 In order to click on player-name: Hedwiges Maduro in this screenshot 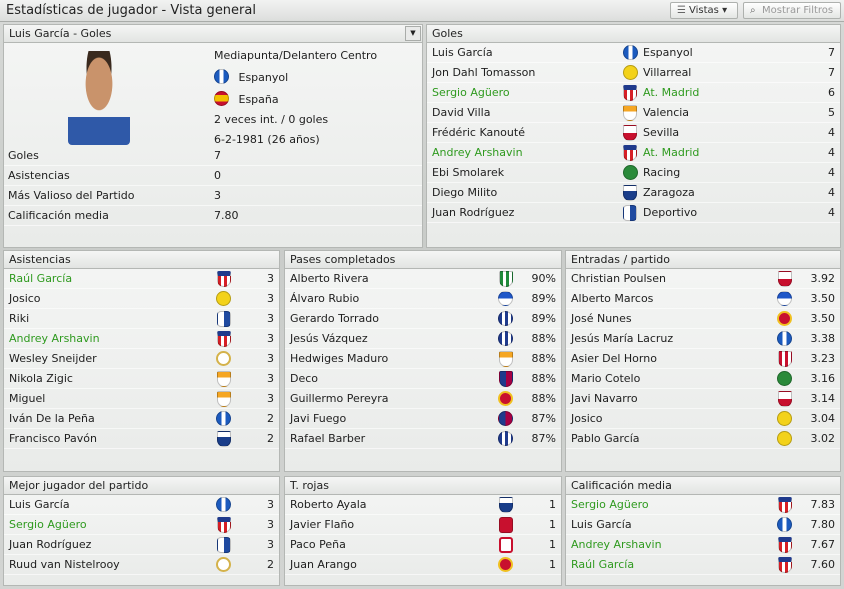, I will do `click(339, 359)`.